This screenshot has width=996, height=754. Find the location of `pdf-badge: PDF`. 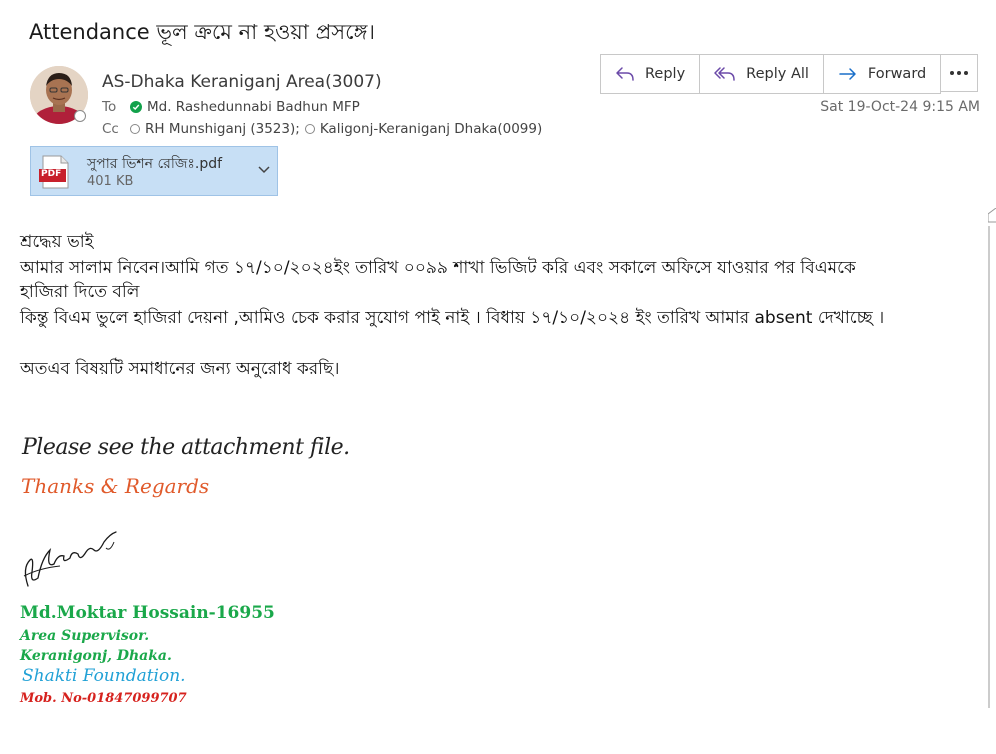

pdf-badge: PDF is located at coordinates (51, 174).